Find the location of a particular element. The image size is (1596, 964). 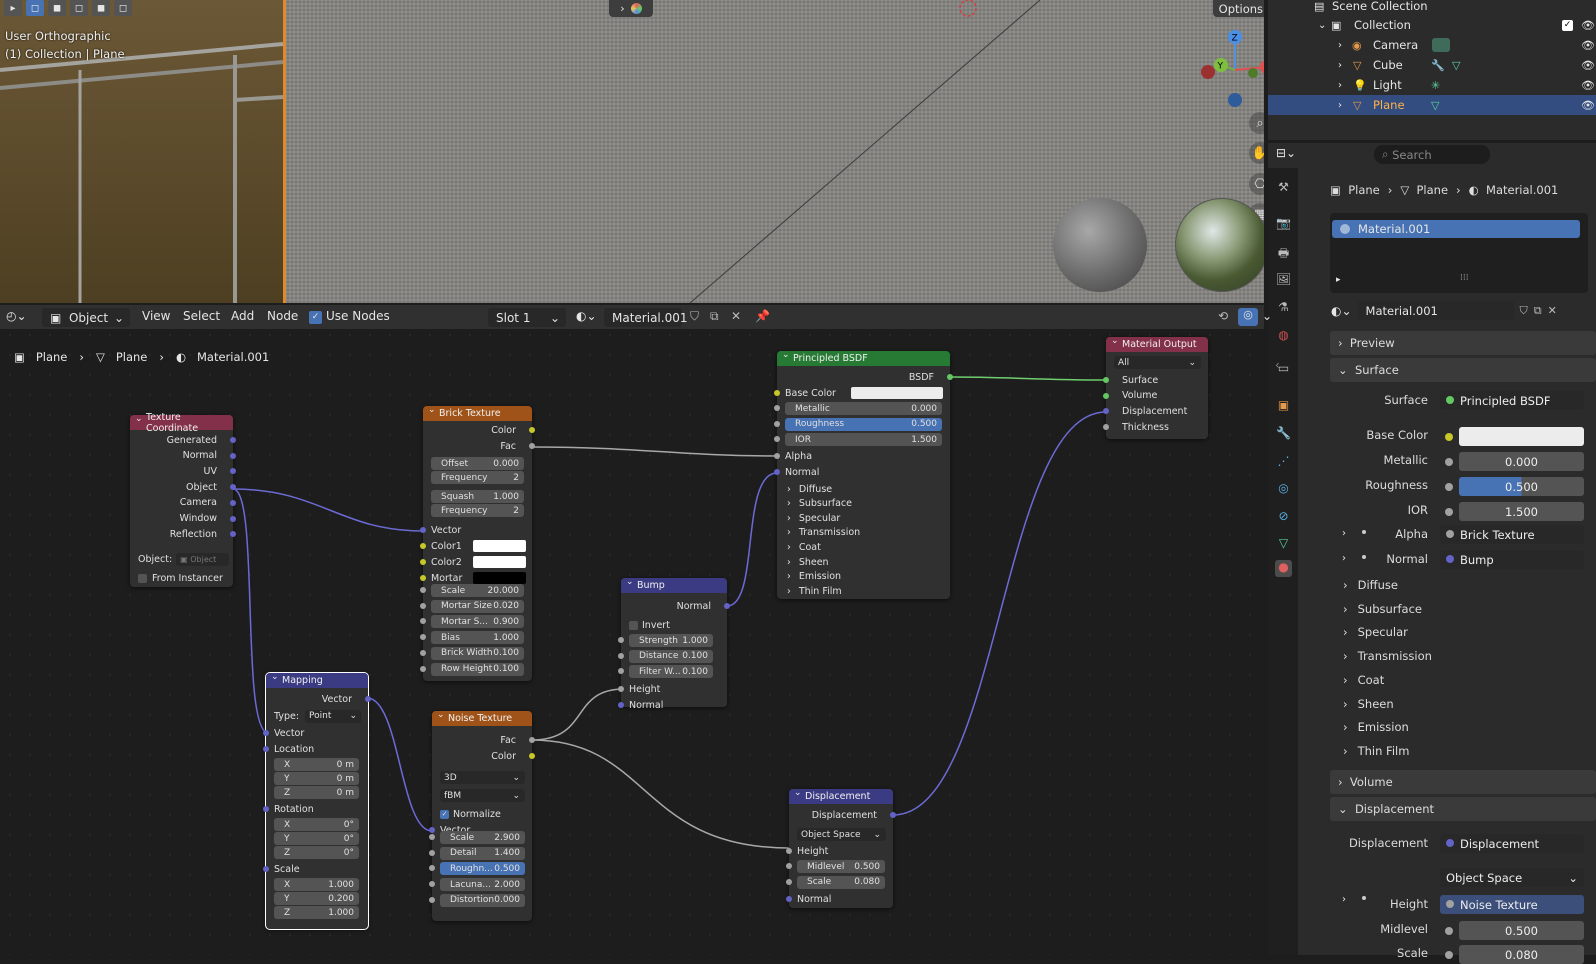

color1-swatch is located at coordinates (499, 546).